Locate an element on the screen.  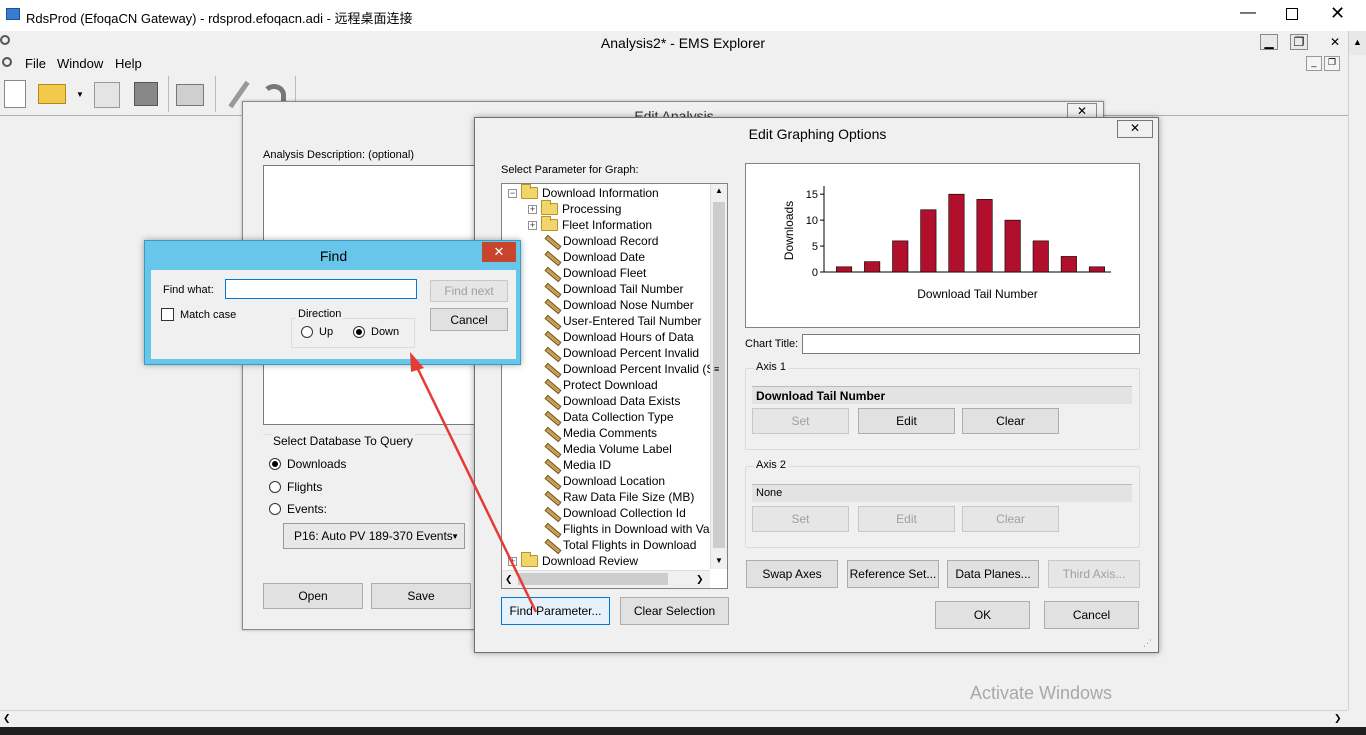
annotation-arrow-line is located at coordinates (475, 487).